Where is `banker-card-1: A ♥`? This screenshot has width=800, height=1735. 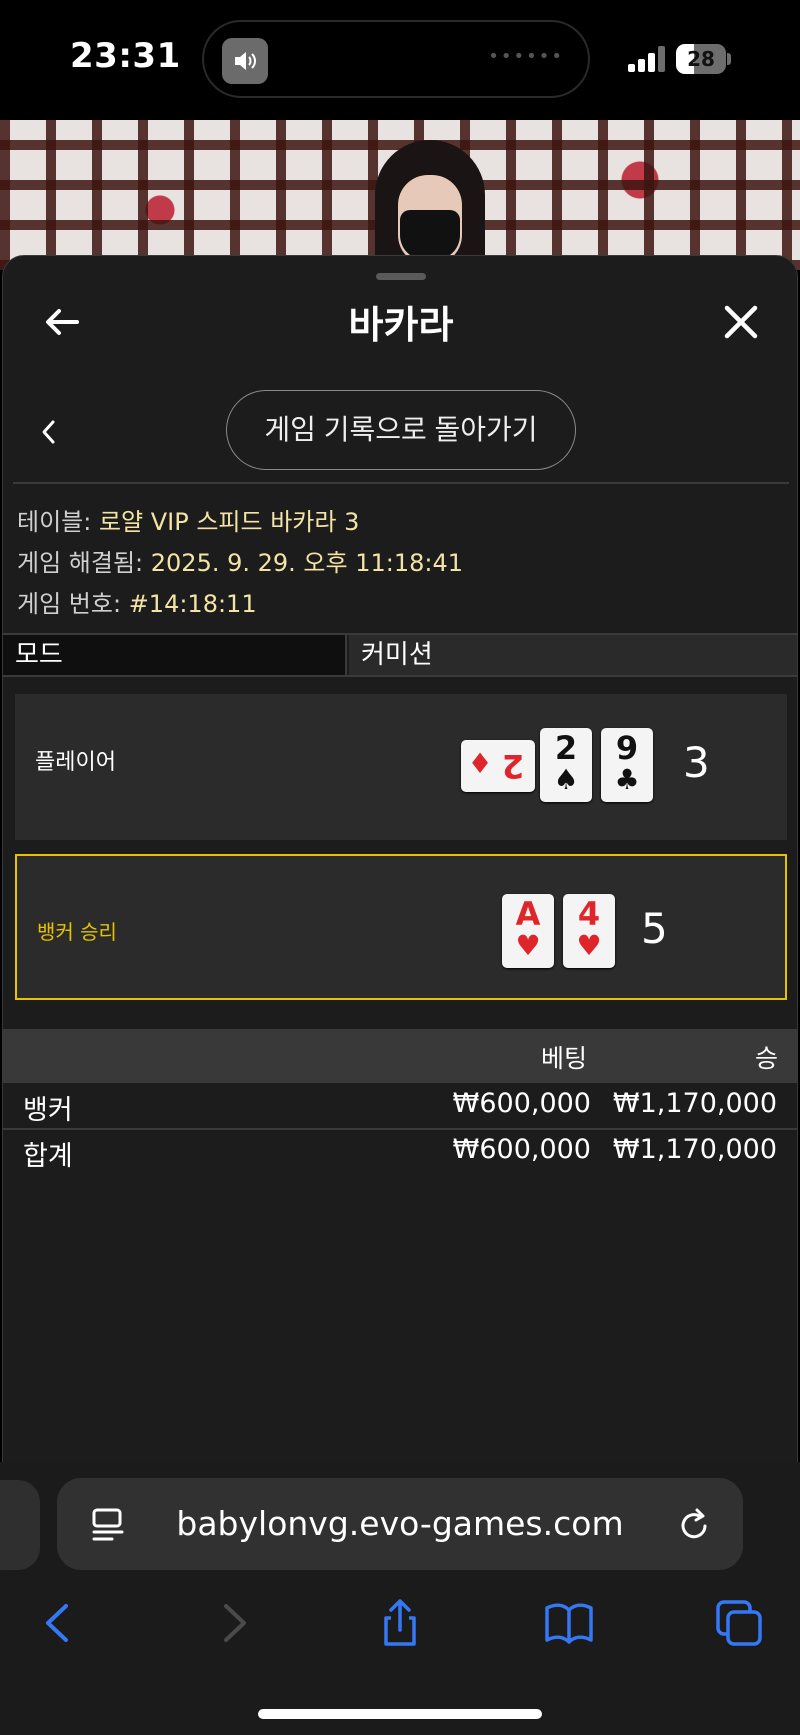 banker-card-1: A ♥ is located at coordinates (528, 931).